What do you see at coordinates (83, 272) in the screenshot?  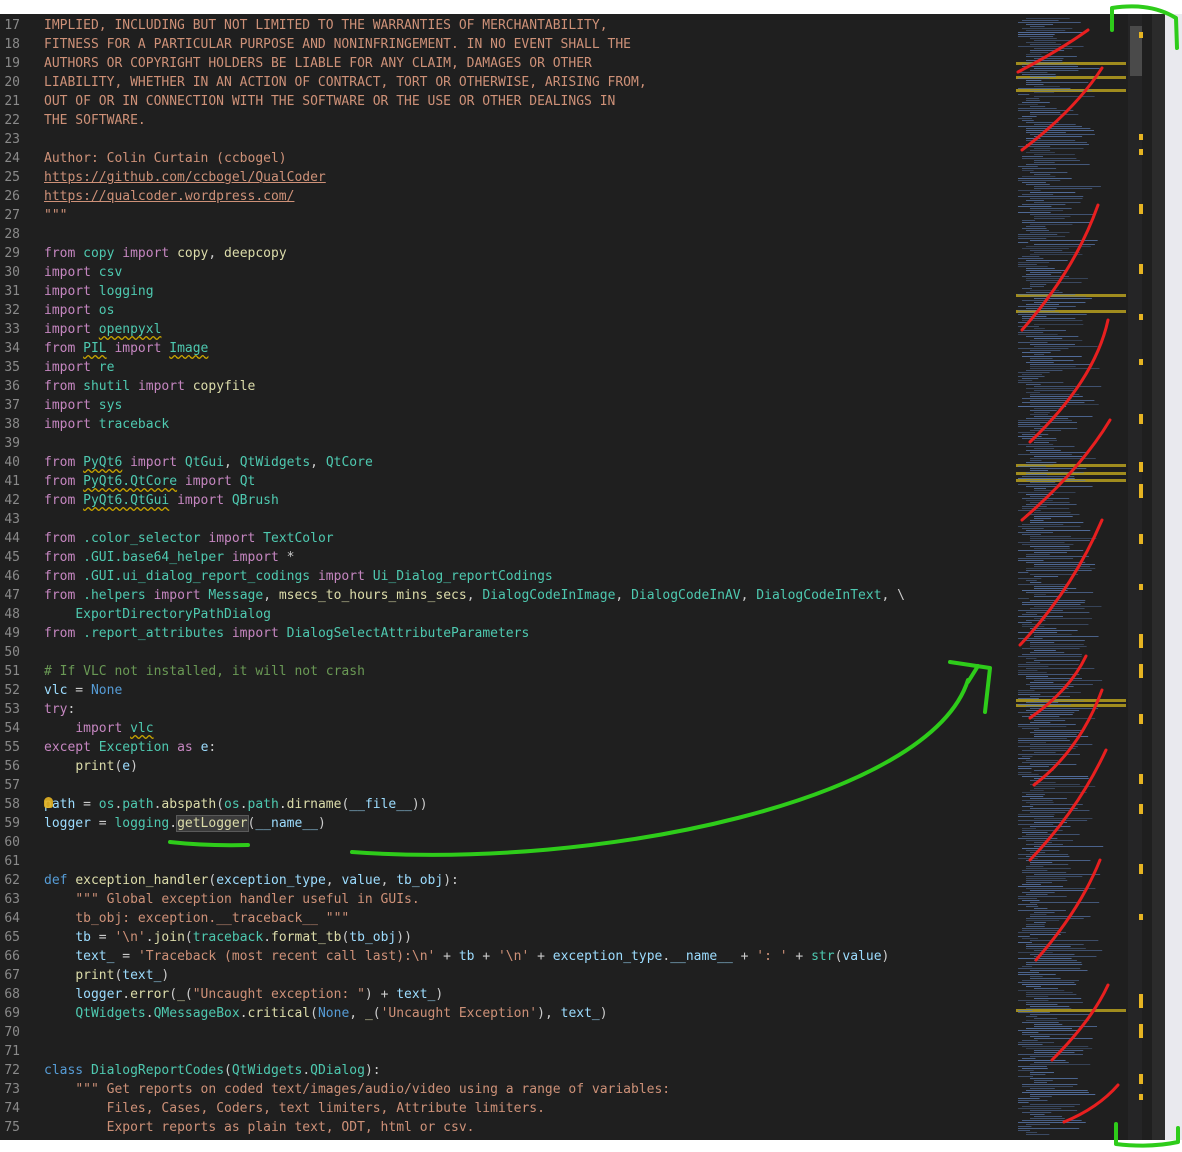 I see `code-text: import csv` at bounding box center [83, 272].